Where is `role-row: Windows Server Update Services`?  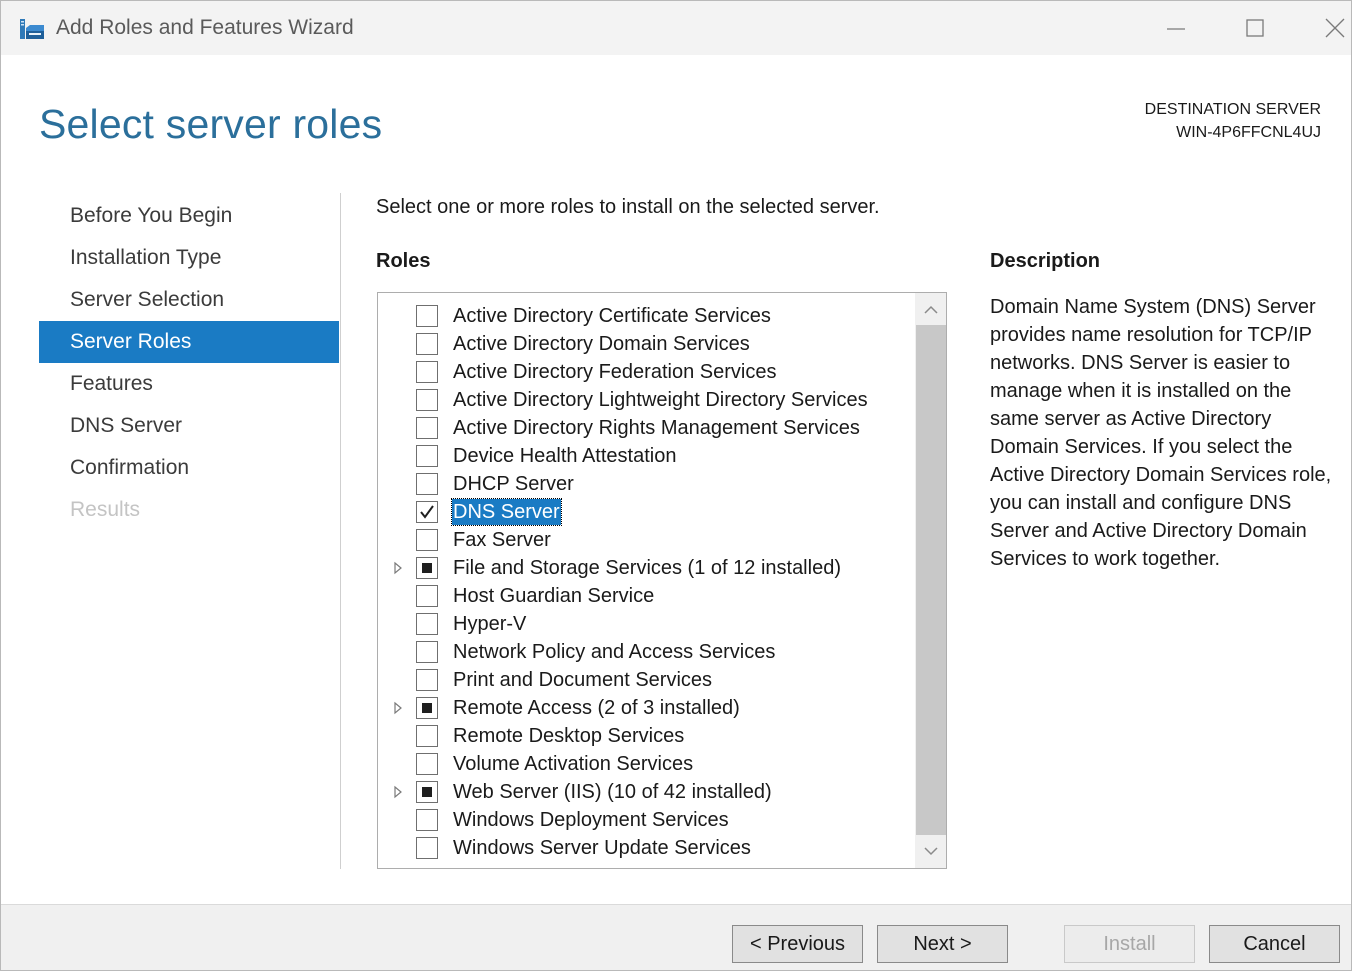
role-row: Windows Server Update Services is located at coordinates (646, 848).